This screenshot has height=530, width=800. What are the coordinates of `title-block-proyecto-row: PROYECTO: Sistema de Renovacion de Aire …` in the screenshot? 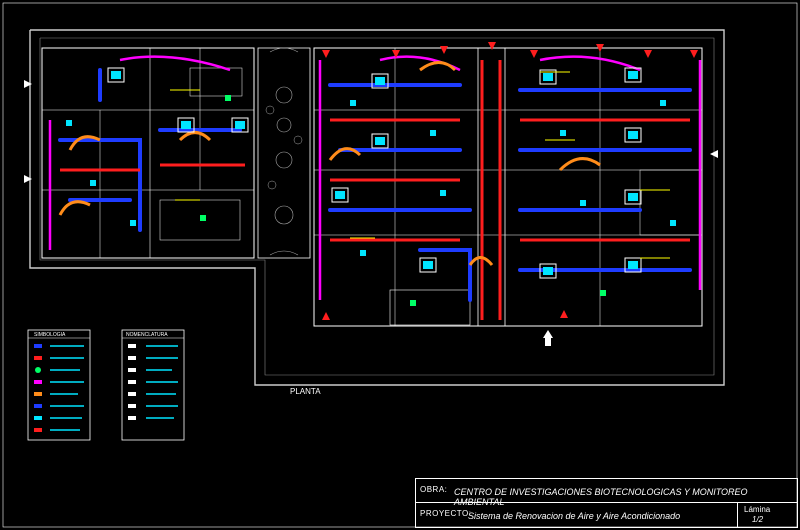 It's located at (577, 515).